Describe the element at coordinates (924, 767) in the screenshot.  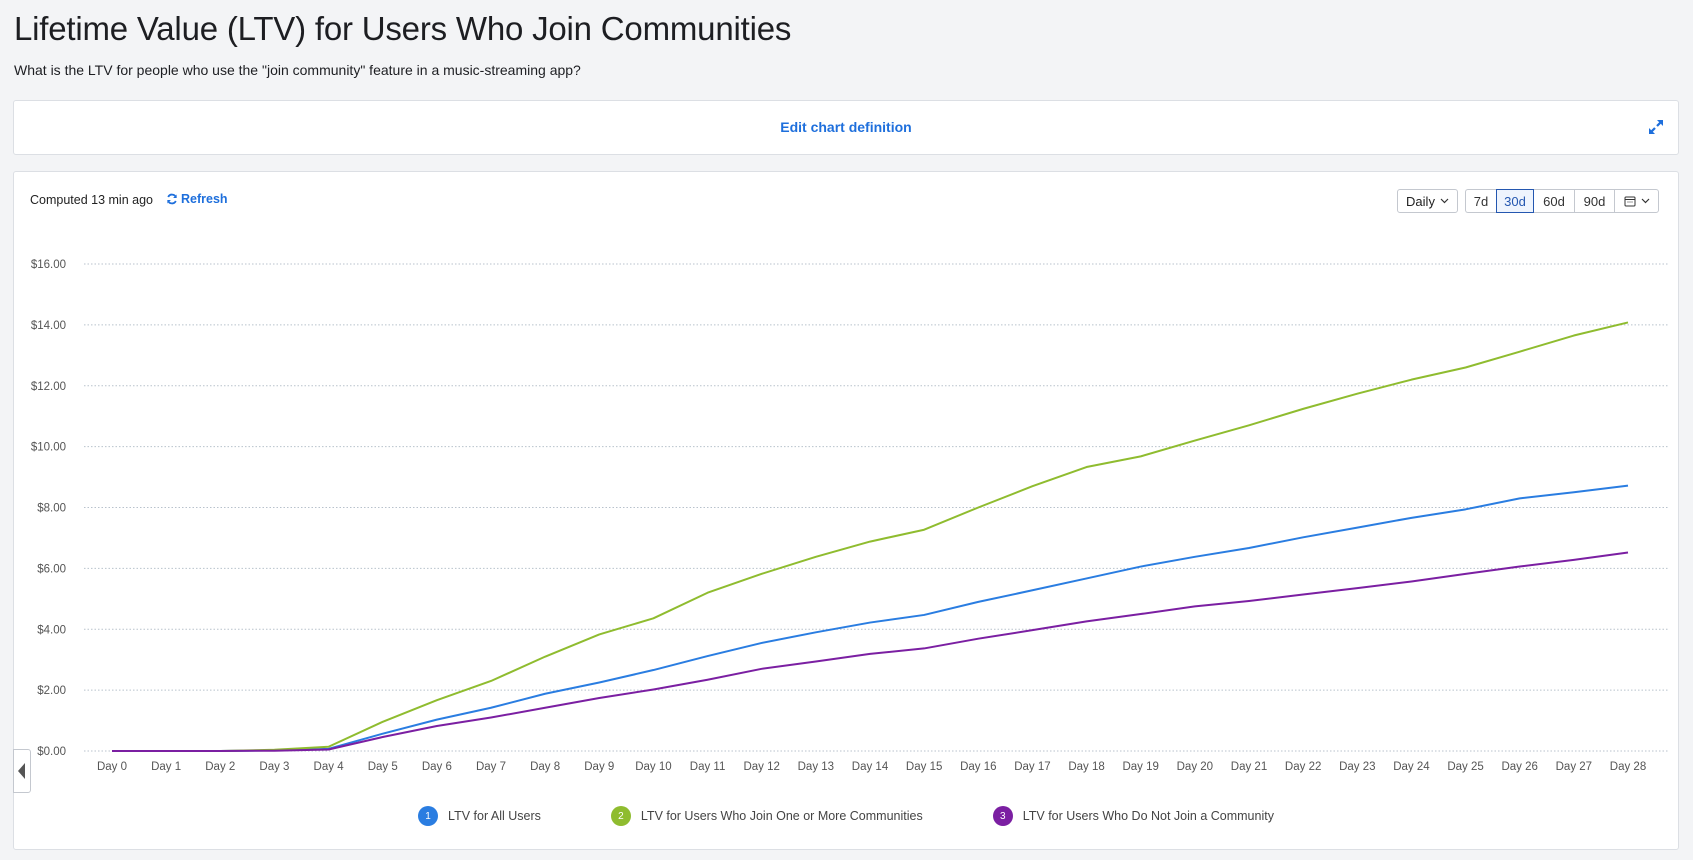
I see `x-tick-label: Day 15` at that location.